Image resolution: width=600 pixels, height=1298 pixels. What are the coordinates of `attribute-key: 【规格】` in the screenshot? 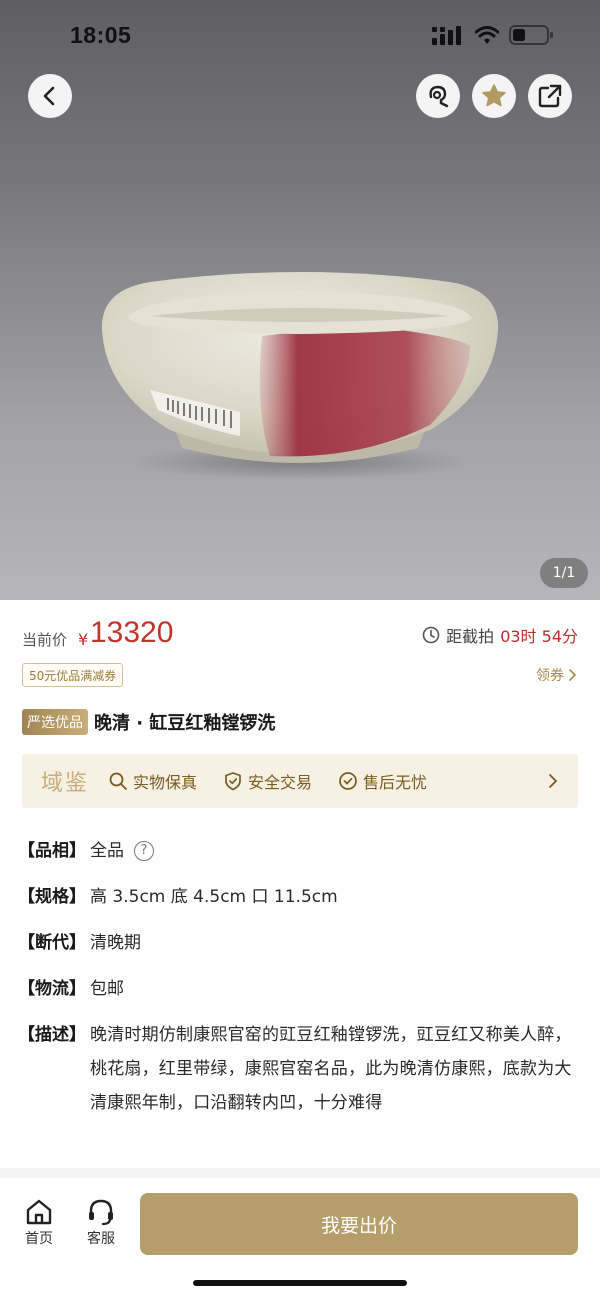 It's located at (52, 897).